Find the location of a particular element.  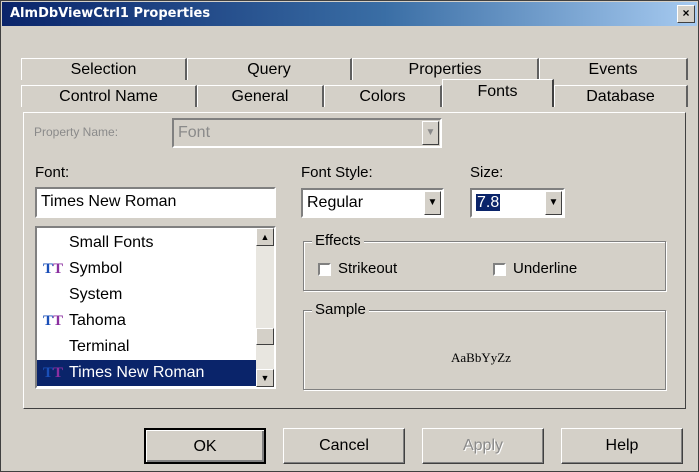

scroll-down-icon: ▼ is located at coordinates (265, 378).